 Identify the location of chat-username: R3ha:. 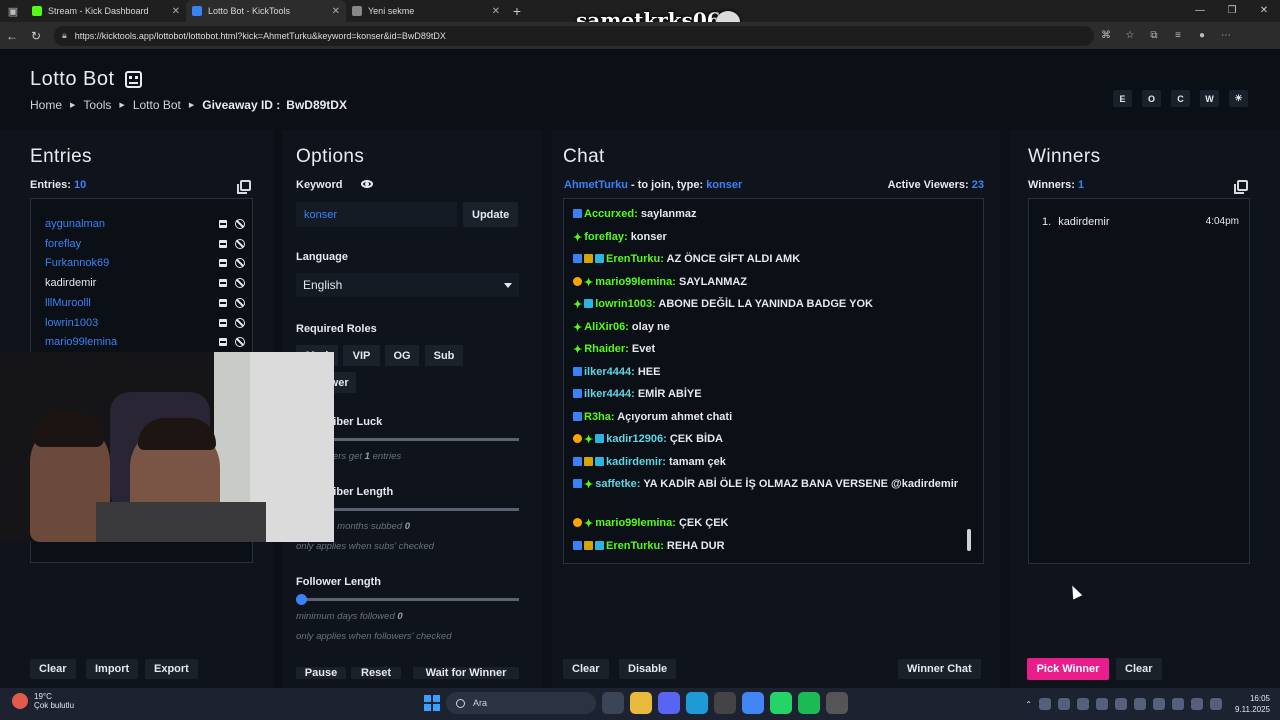
(599, 417).